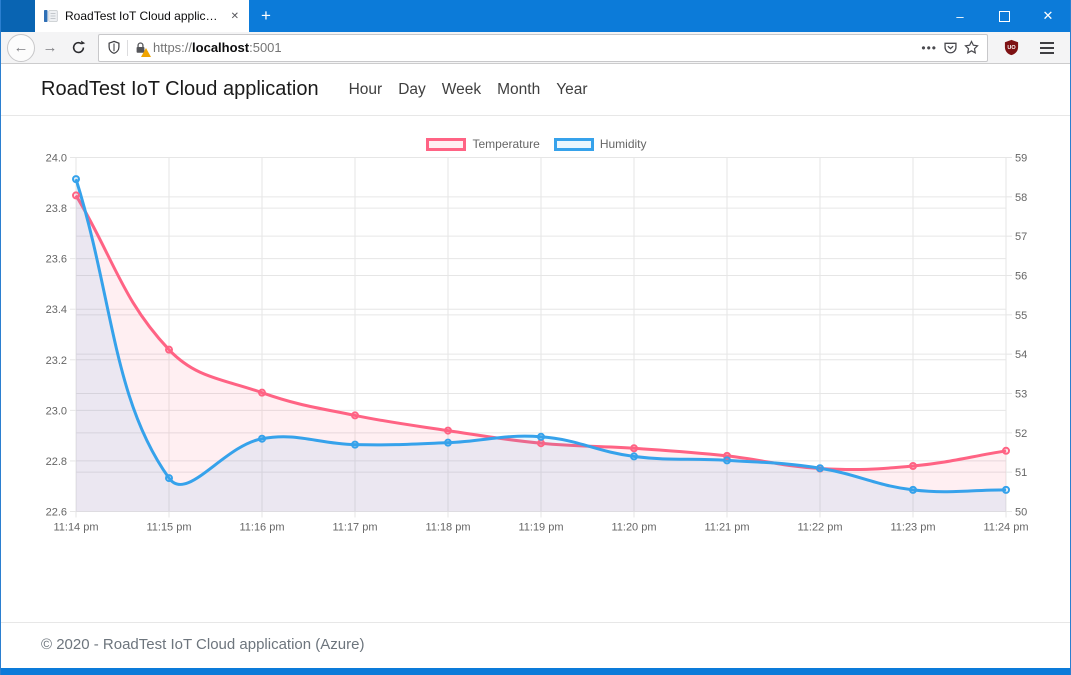 Image resolution: width=1071 pixels, height=675 pixels. What do you see at coordinates (461, 90) in the screenshot?
I see `nav-link-week: Week` at bounding box center [461, 90].